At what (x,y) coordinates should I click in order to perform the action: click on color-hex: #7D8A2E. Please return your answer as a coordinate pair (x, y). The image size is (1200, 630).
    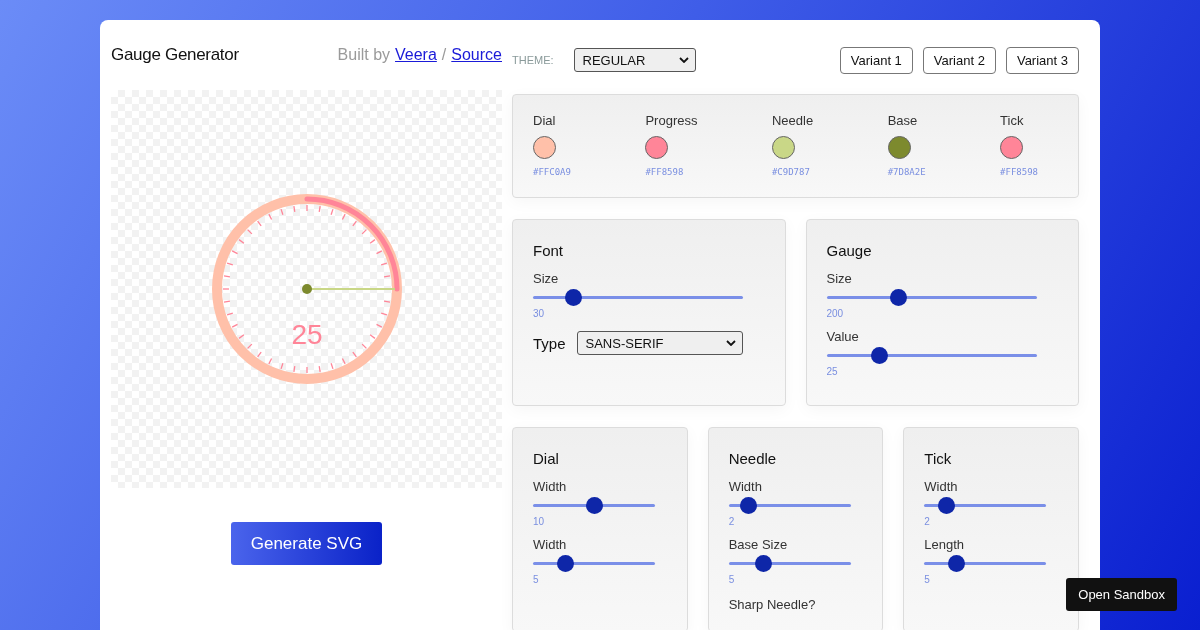
    Looking at the image, I should click on (906, 172).